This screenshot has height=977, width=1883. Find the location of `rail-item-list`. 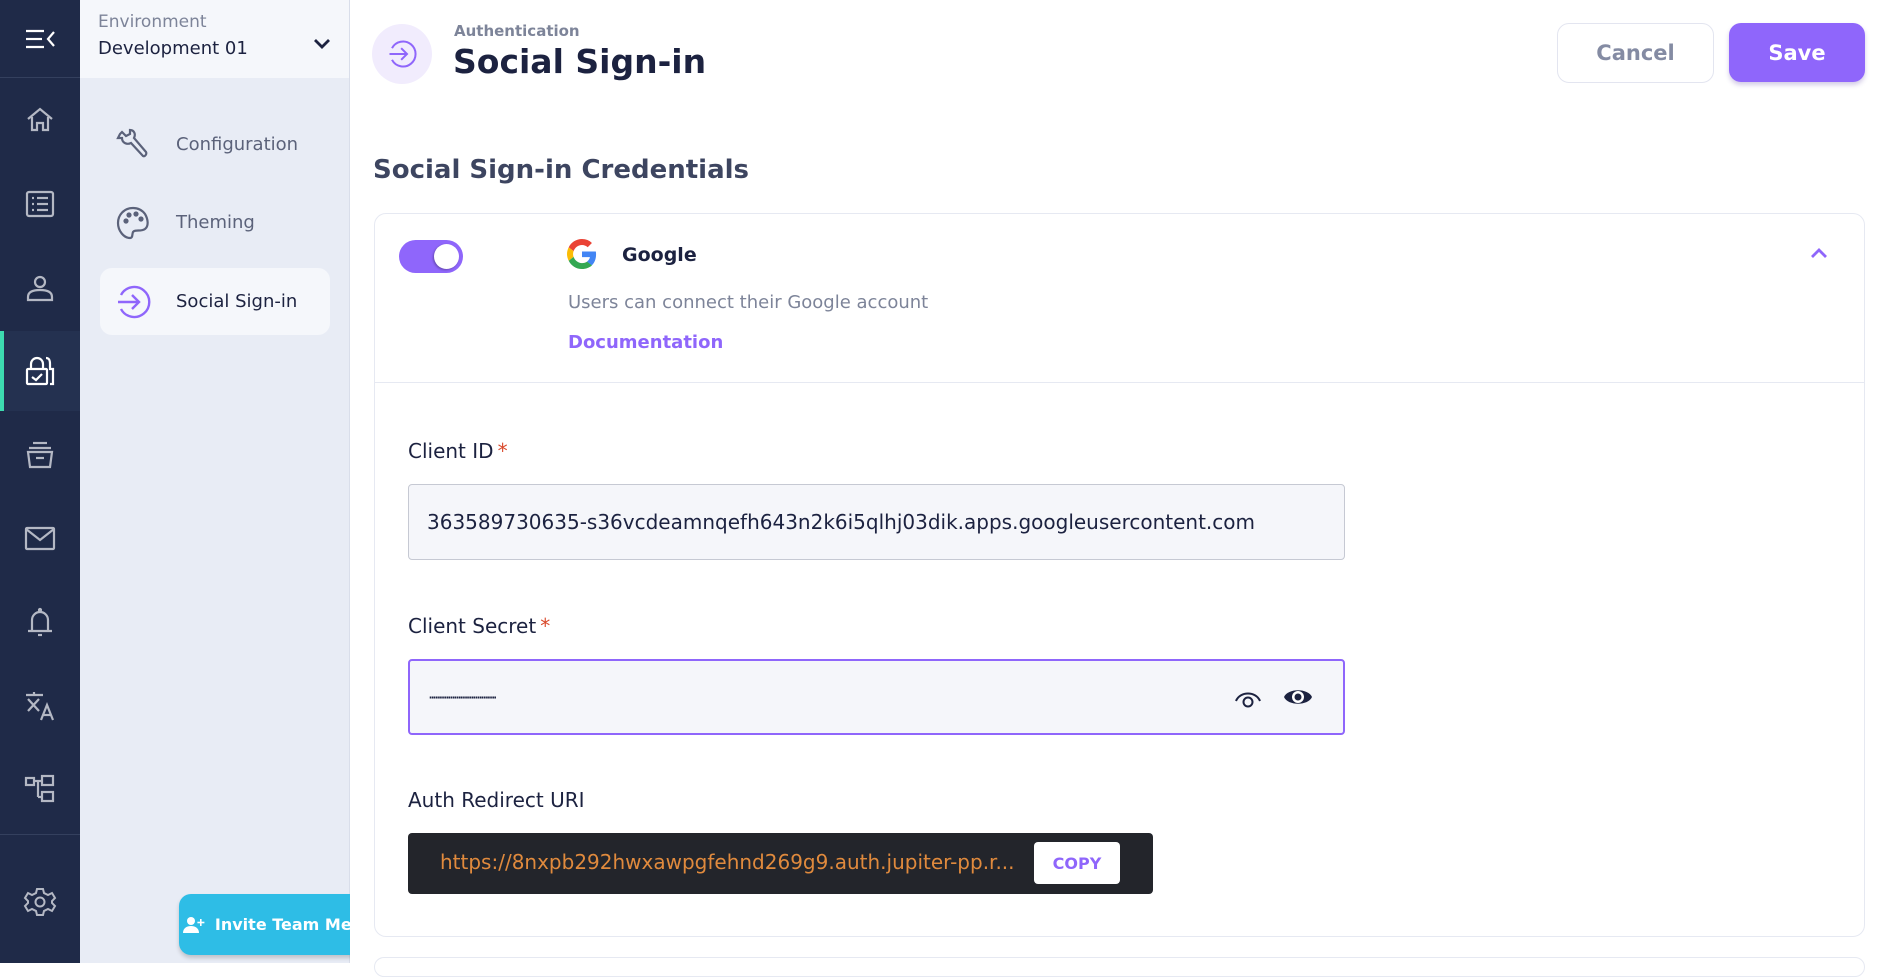

rail-item-list is located at coordinates (40, 204).